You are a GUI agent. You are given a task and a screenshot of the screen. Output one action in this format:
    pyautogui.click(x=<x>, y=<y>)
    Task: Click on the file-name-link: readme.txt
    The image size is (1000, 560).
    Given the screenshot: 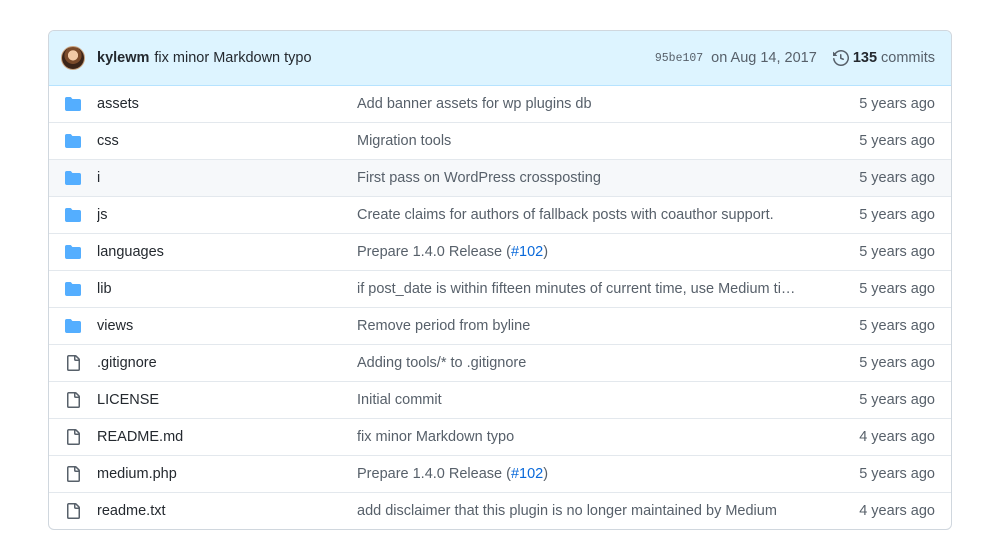 What is the action you would take?
    pyautogui.click(x=227, y=511)
    